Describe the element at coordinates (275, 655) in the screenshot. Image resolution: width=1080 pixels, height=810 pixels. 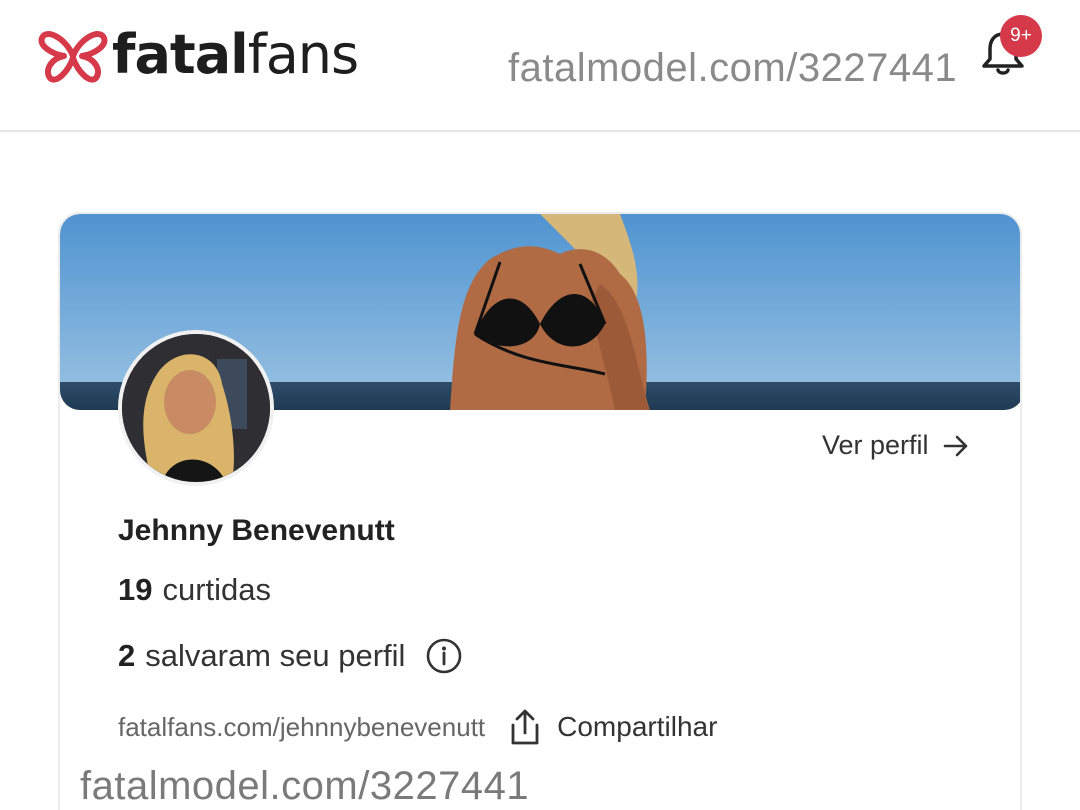
I see `saves-label: salvaram seu perfil` at that location.